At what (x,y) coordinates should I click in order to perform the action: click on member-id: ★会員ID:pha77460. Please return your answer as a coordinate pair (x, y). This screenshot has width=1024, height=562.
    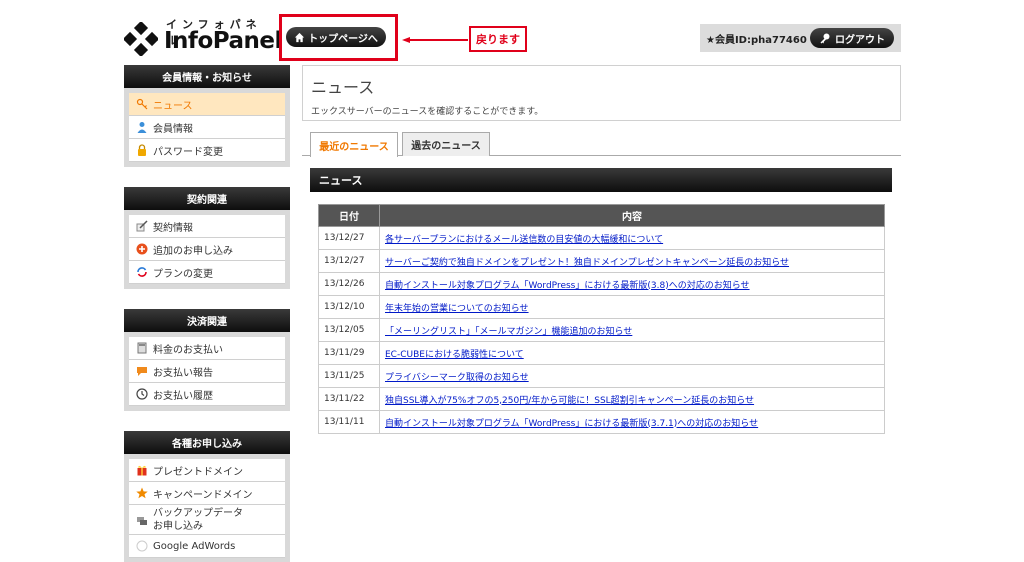
    Looking at the image, I should click on (756, 40).